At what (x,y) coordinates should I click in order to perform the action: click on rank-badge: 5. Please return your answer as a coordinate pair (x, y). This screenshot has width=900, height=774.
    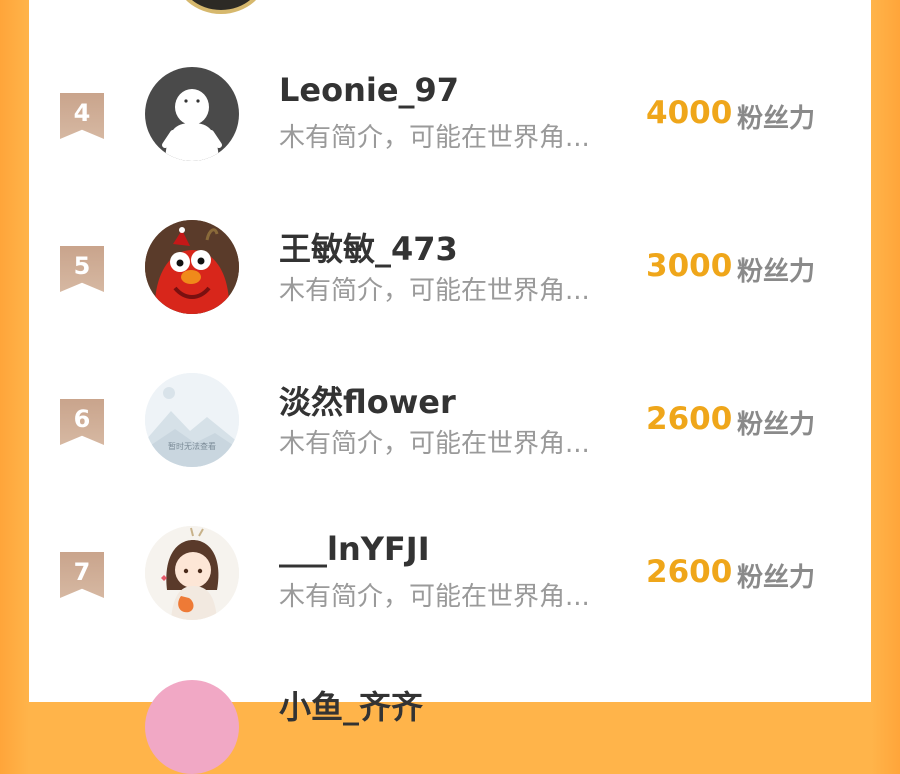
    Looking at the image, I should click on (82, 269).